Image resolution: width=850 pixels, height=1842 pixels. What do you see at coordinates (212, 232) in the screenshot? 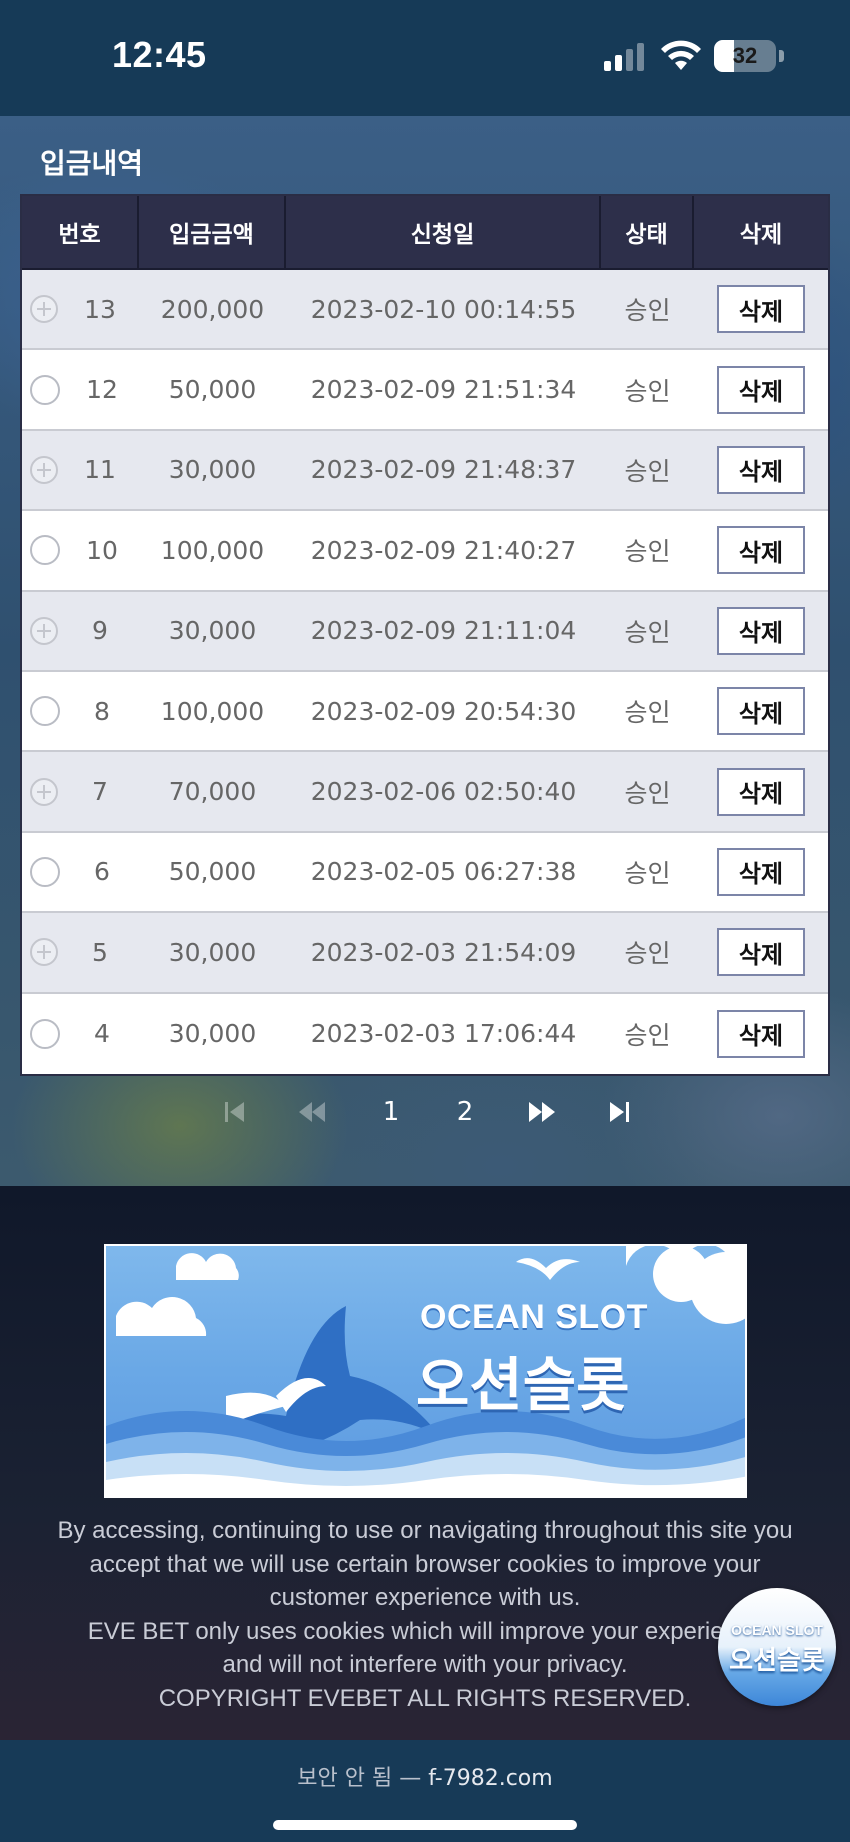
I see `header-amount: 입금금액` at bounding box center [212, 232].